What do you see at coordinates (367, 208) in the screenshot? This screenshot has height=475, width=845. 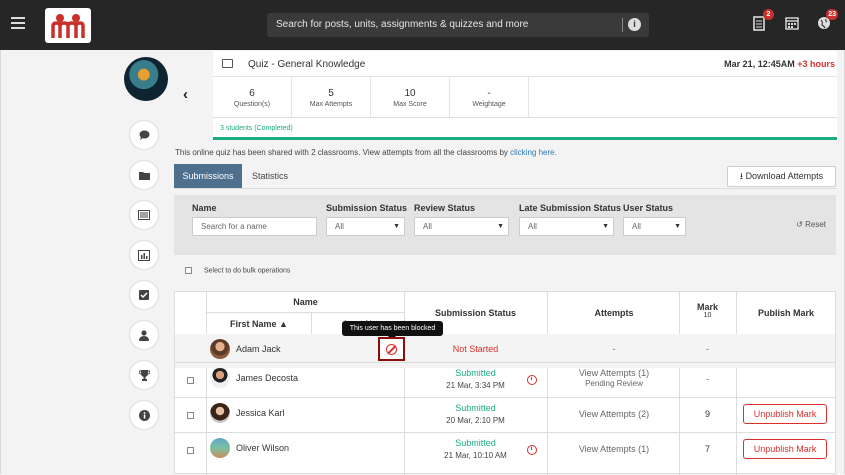 I see `filter-submission-label: Submission Status` at bounding box center [367, 208].